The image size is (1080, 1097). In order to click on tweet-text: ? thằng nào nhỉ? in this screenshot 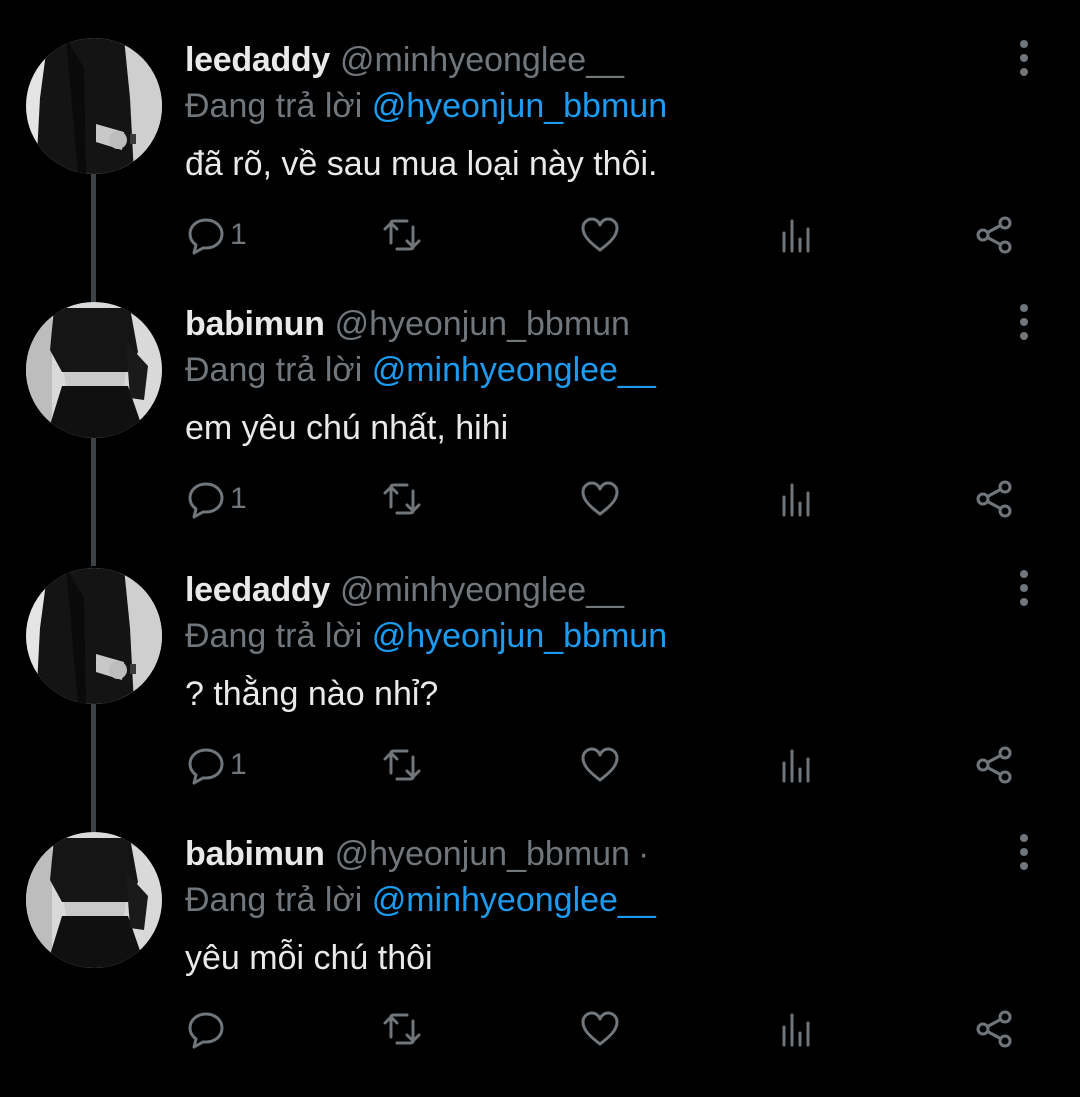, I will do `click(312, 694)`.